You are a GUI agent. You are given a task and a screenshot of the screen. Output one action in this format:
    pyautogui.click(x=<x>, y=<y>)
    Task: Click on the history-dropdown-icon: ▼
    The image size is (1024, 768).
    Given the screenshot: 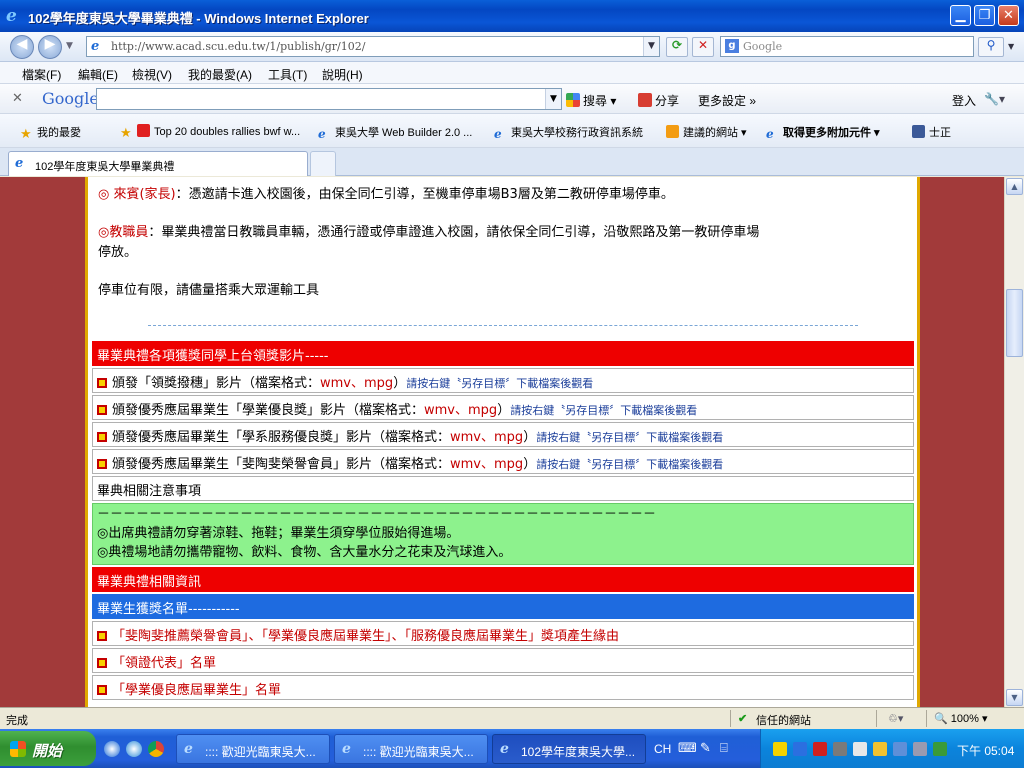 What is the action you would take?
    pyautogui.click(x=69, y=46)
    